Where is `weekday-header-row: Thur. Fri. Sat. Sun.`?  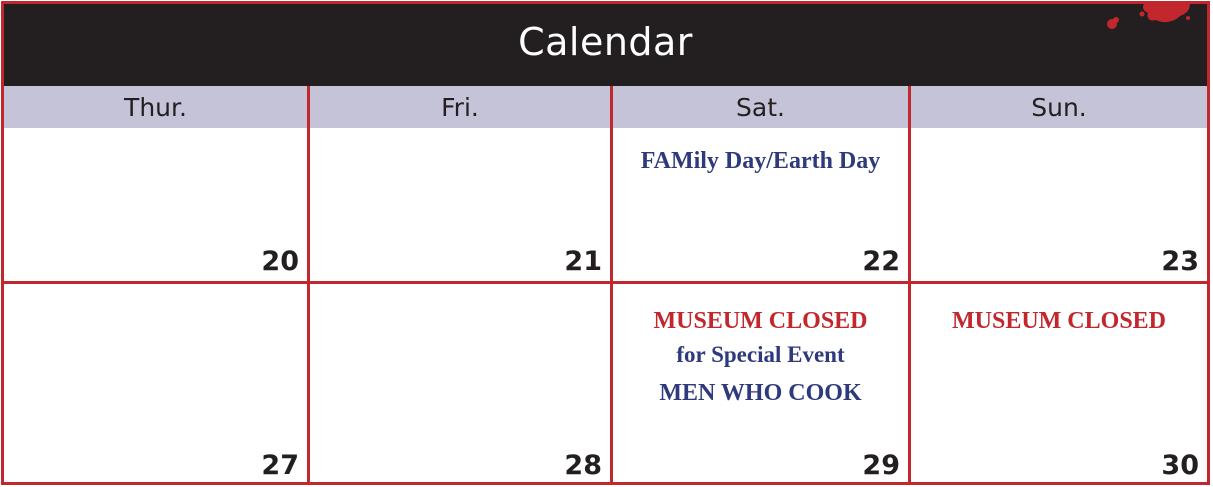 weekday-header-row: Thur. Fri. Sat. Sun. is located at coordinates (605, 107).